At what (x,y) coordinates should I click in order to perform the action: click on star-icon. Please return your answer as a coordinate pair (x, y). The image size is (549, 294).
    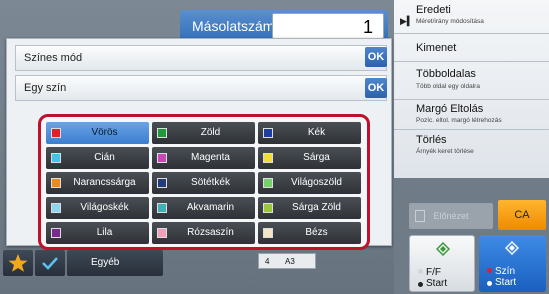
    Looking at the image, I should click on (18, 263).